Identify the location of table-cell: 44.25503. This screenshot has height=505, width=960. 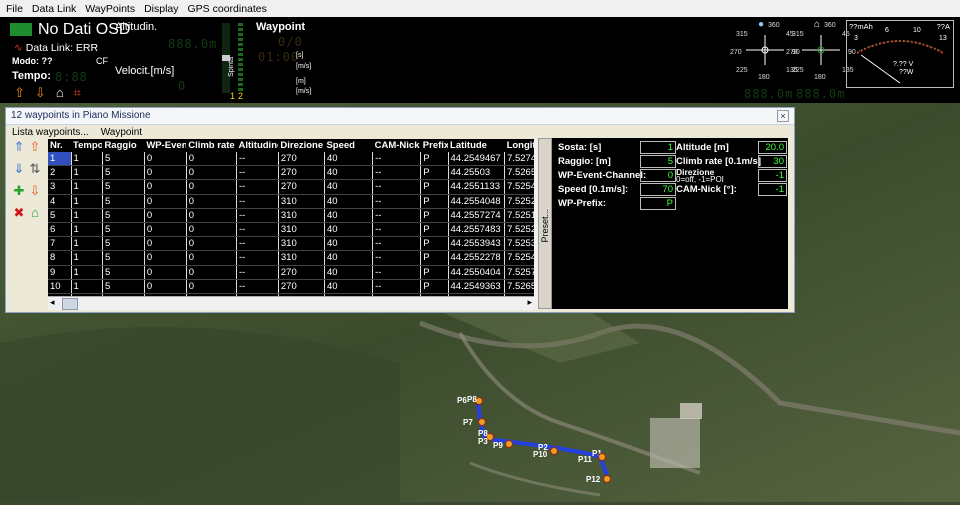
(477, 173).